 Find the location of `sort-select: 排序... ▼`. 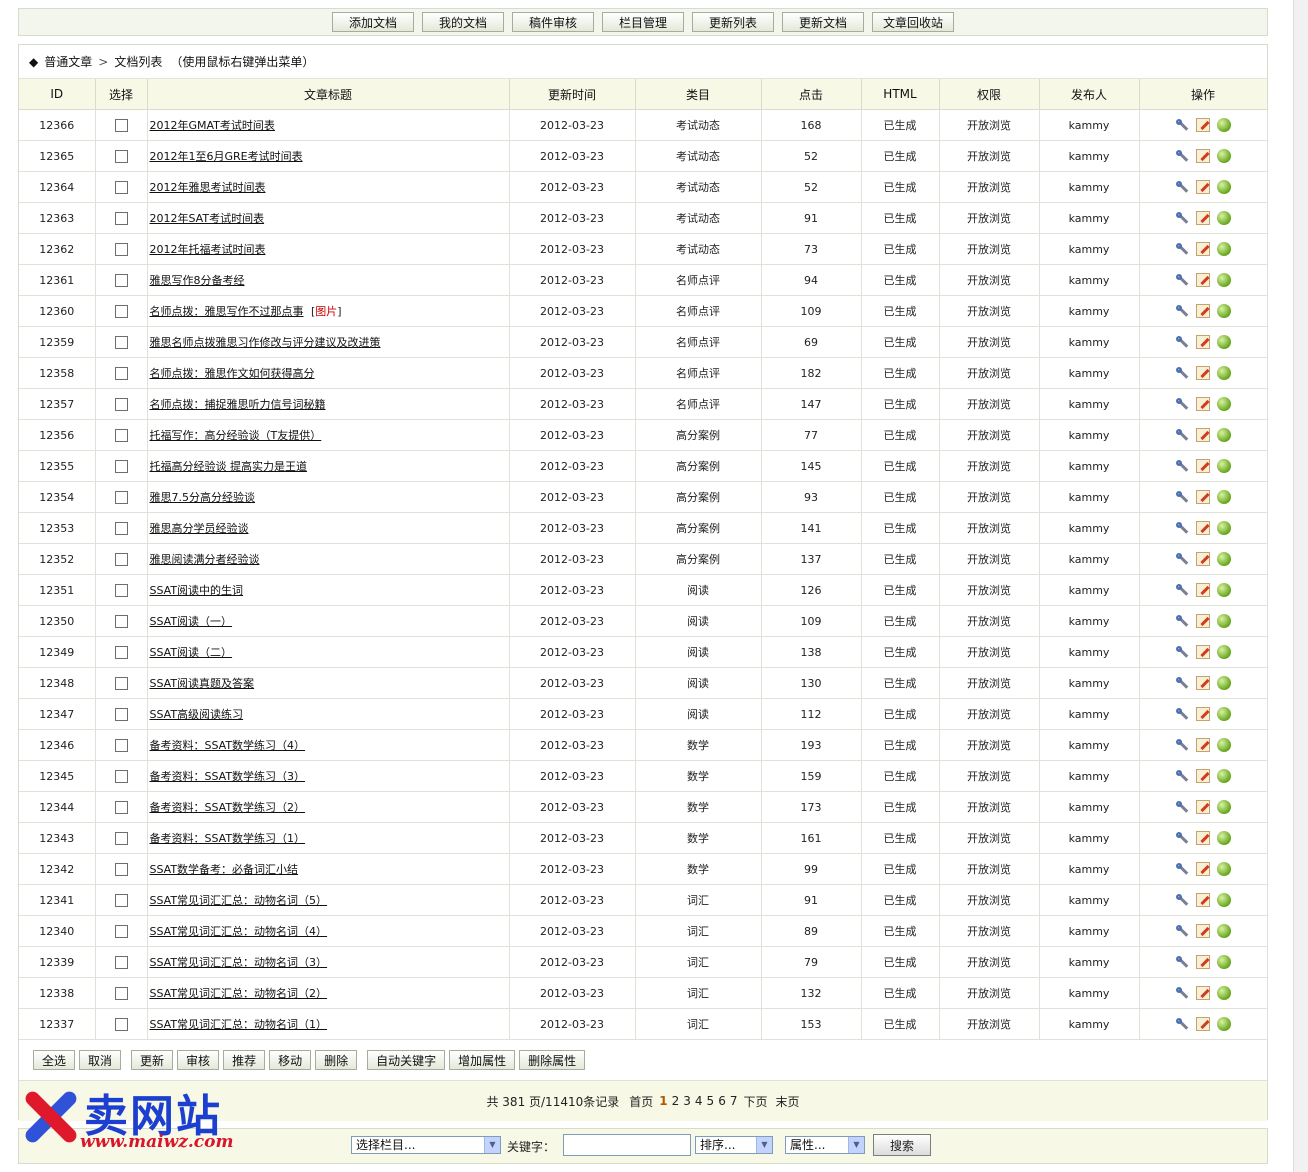

sort-select: 排序... ▼ is located at coordinates (734, 1145).